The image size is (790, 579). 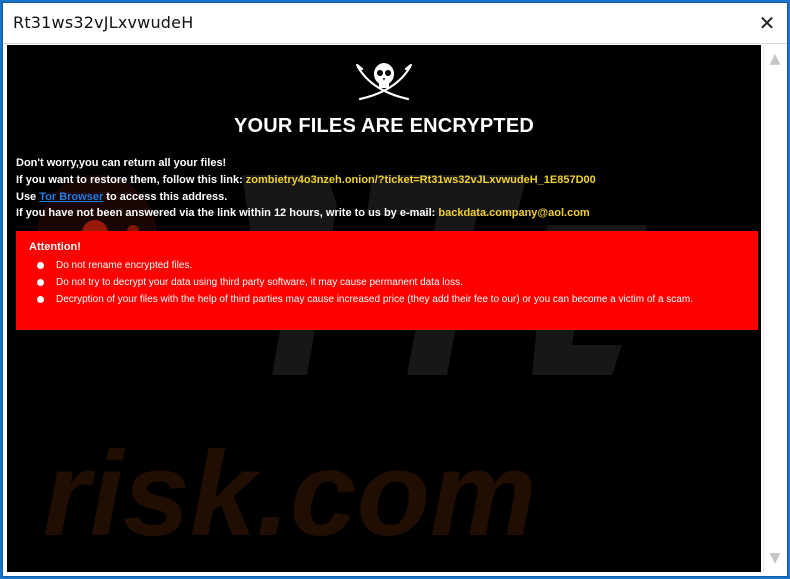 I want to click on skull-crossed-swords-icon, so click(x=384, y=82).